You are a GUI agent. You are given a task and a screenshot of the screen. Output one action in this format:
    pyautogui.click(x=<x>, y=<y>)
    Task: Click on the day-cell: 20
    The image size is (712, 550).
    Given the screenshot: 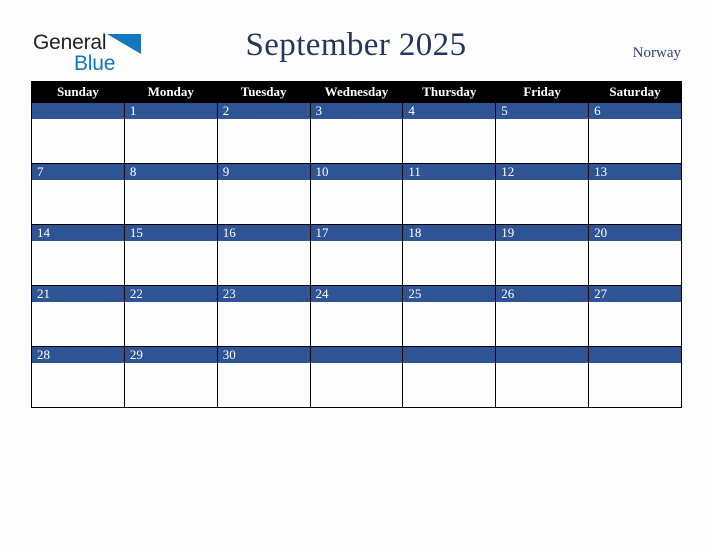 What is the action you would take?
    pyautogui.click(x=635, y=255)
    